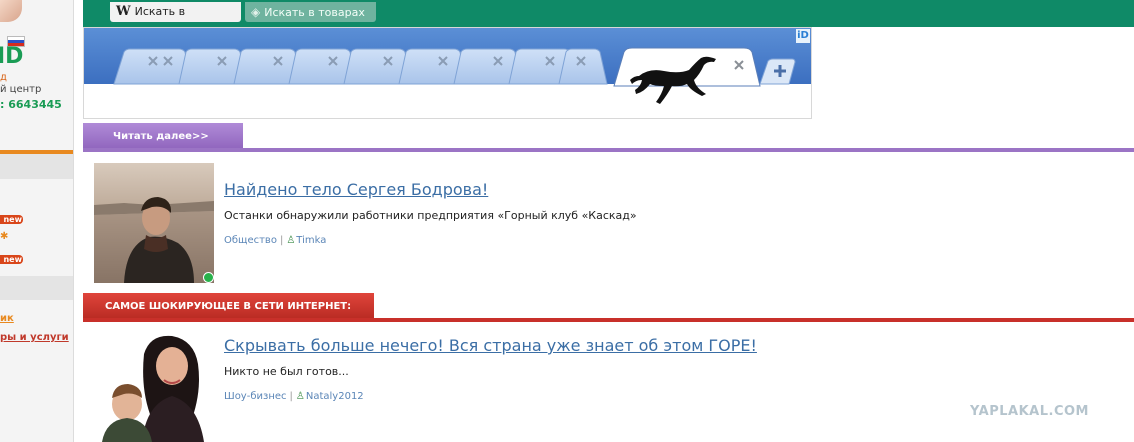  Describe the element at coordinates (7, 318) in the screenshot. I see `sidebar-link: ик` at that location.